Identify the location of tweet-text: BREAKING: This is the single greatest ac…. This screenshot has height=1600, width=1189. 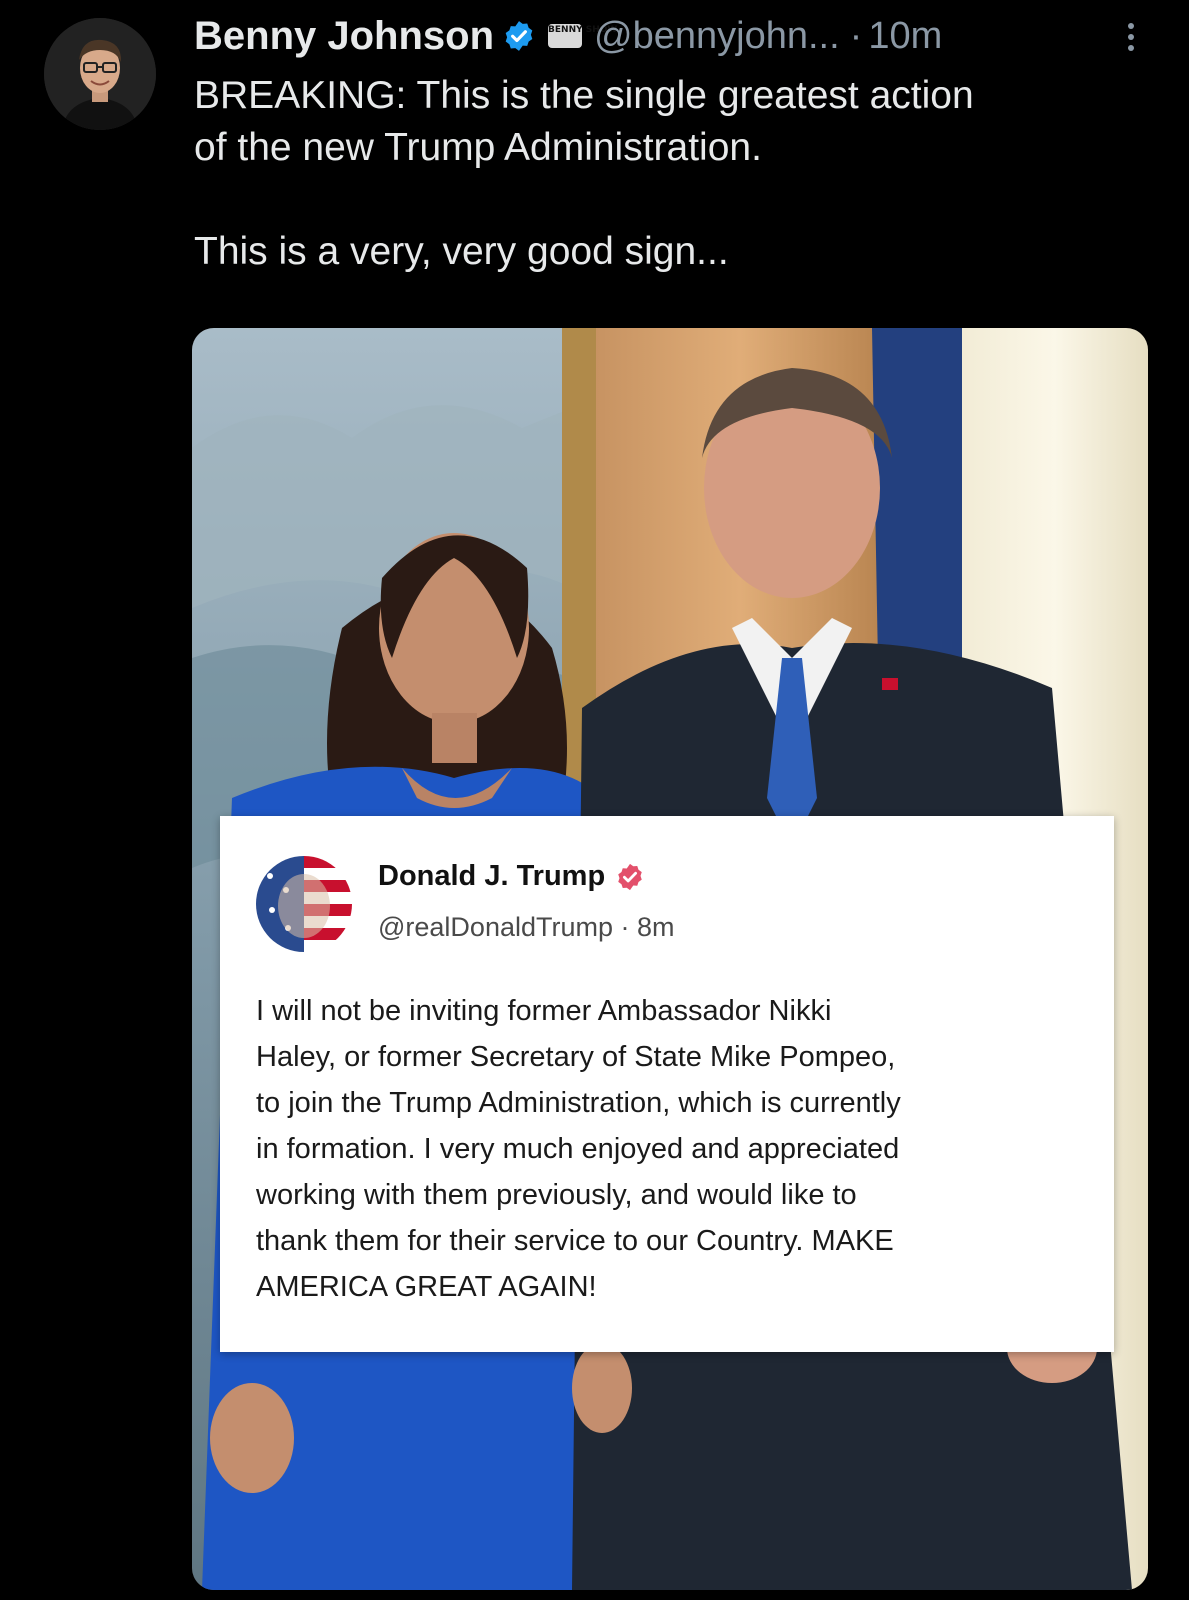
(584, 173).